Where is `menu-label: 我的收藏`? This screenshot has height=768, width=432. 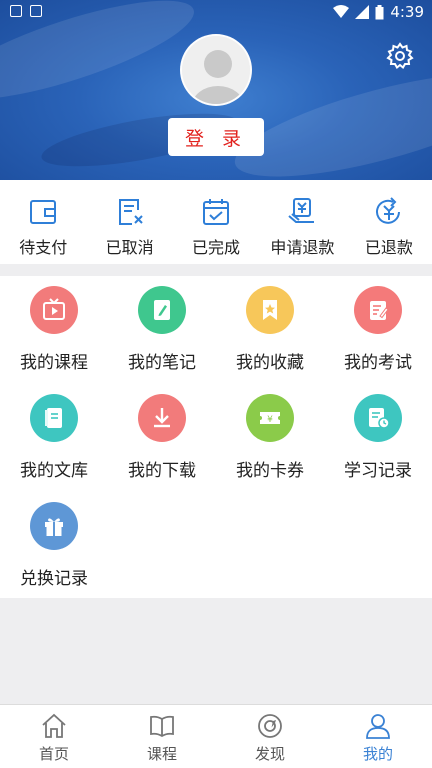
menu-label: 我的收藏 is located at coordinates (270, 363).